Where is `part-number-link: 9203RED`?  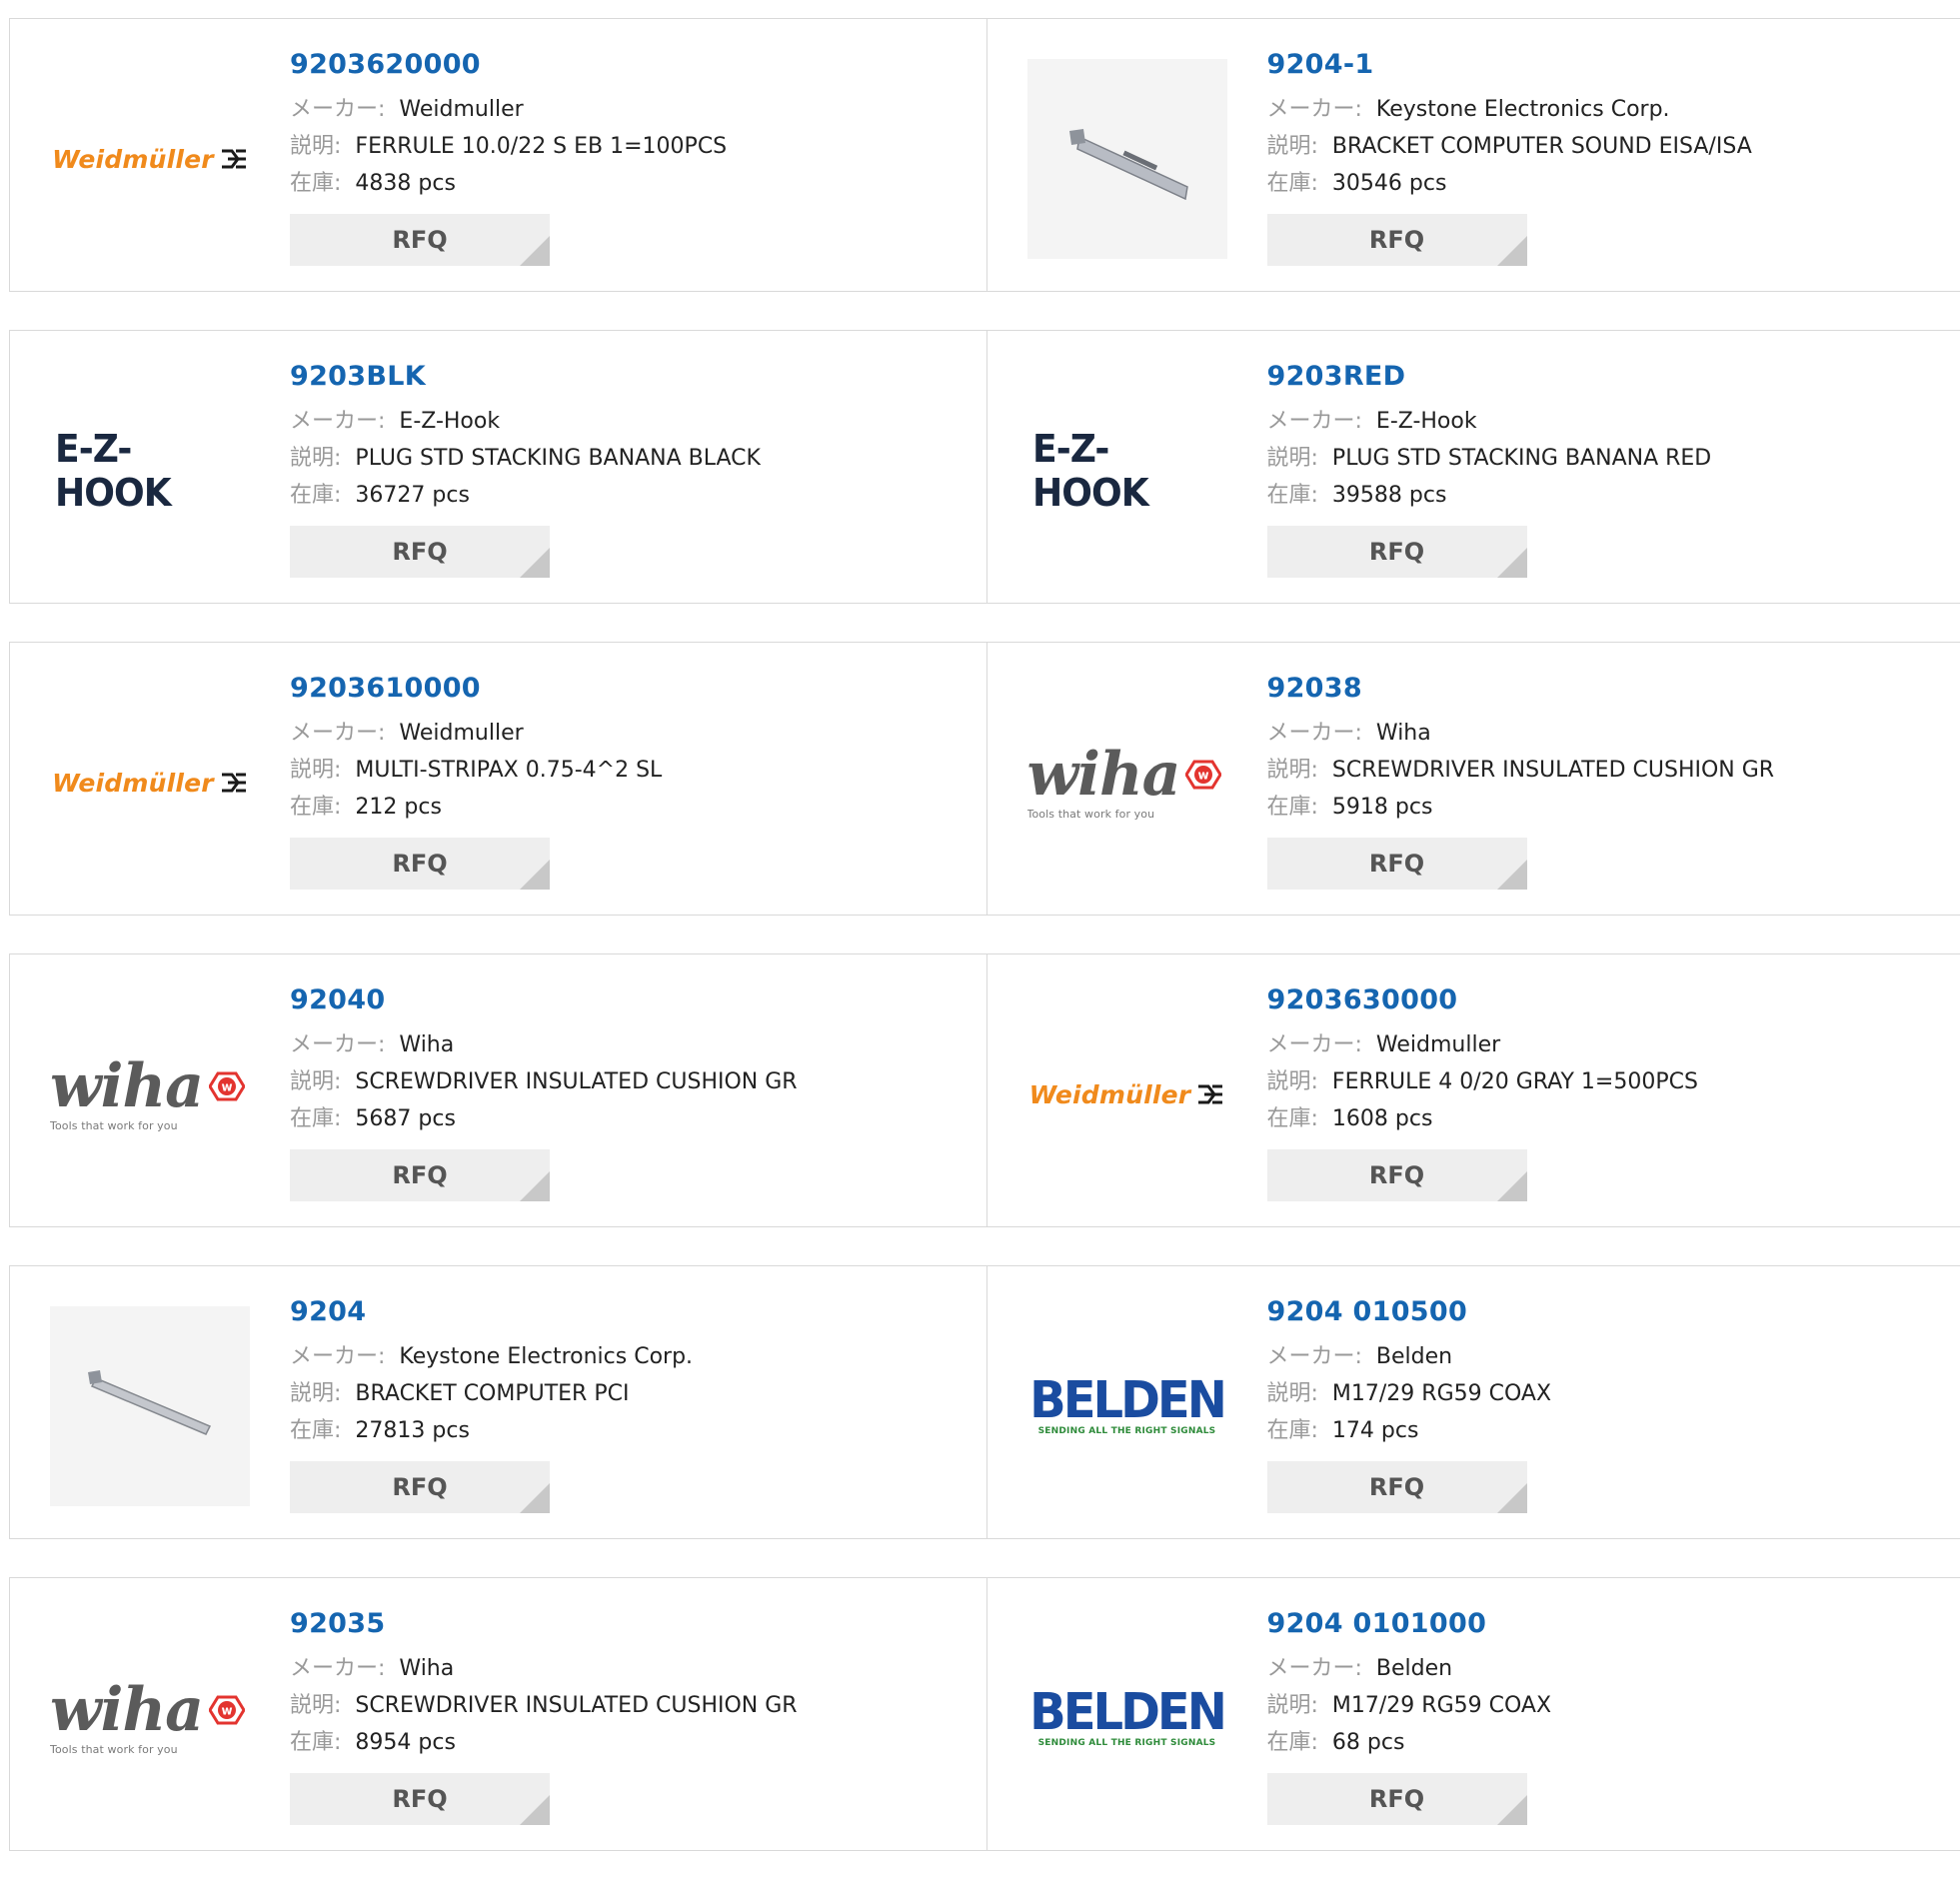
part-number-link: 9203RED is located at coordinates (1489, 377).